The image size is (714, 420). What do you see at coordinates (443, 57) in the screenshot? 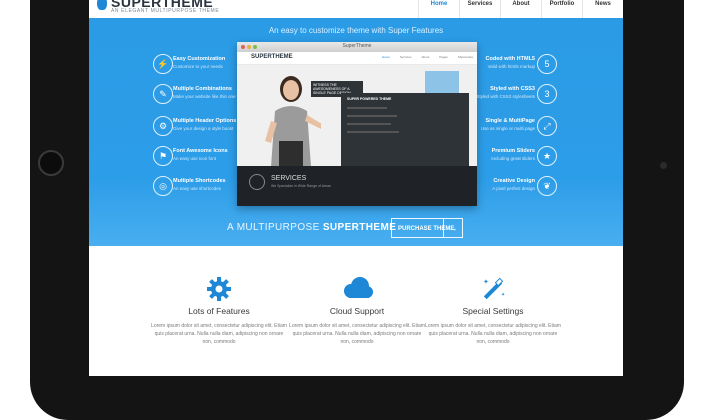
I see `mockup-link: Pages` at bounding box center [443, 57].